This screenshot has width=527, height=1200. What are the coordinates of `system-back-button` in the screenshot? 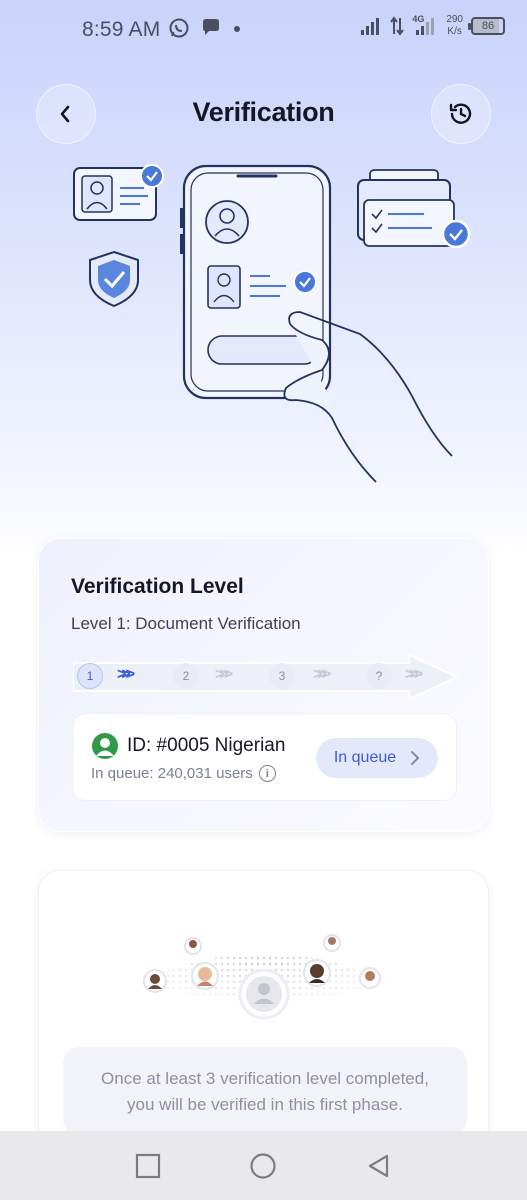 It's located at (379, 1166).